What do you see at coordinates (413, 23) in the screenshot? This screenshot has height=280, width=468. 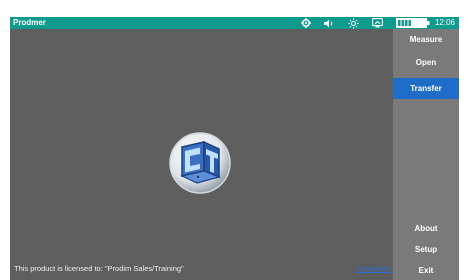 I see `battery-icon` at bounding box center [413, 23].